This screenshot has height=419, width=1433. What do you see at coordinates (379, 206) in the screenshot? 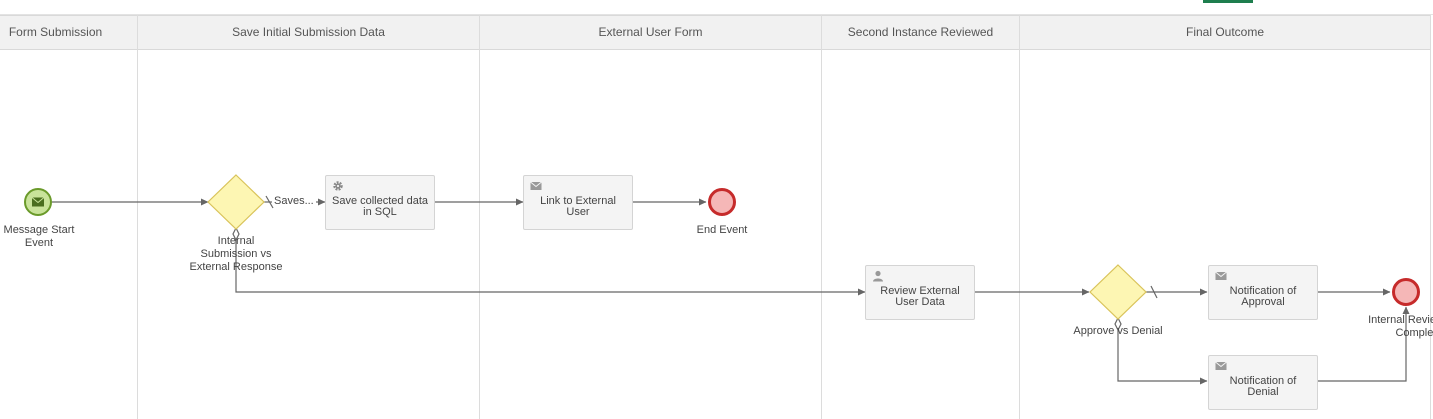
I see `task-label: Save collected data in SQL` at bounding box center [379, 206].